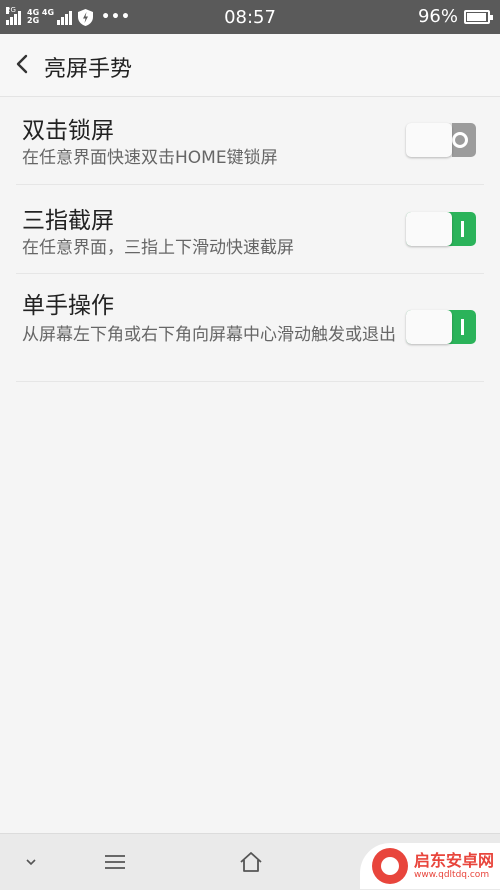  I want to click on watermark-logo-icon, so click(390, 866).